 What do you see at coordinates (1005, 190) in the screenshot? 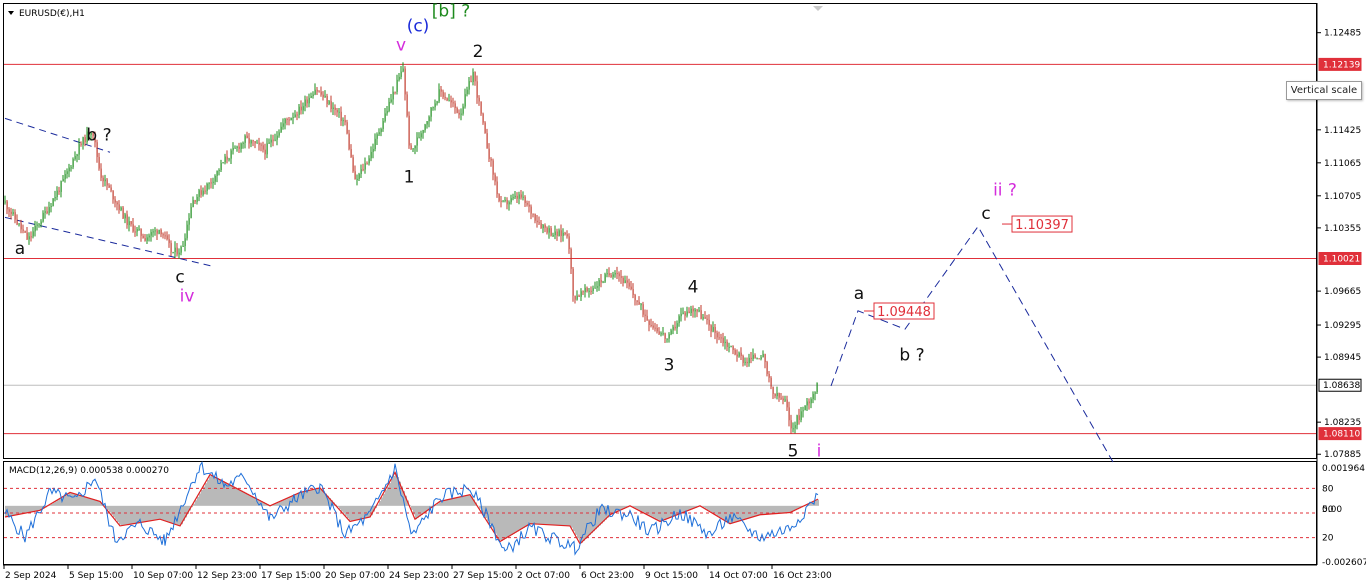
I see `wave-label: ii ?` at bounding box center [1005, 190].